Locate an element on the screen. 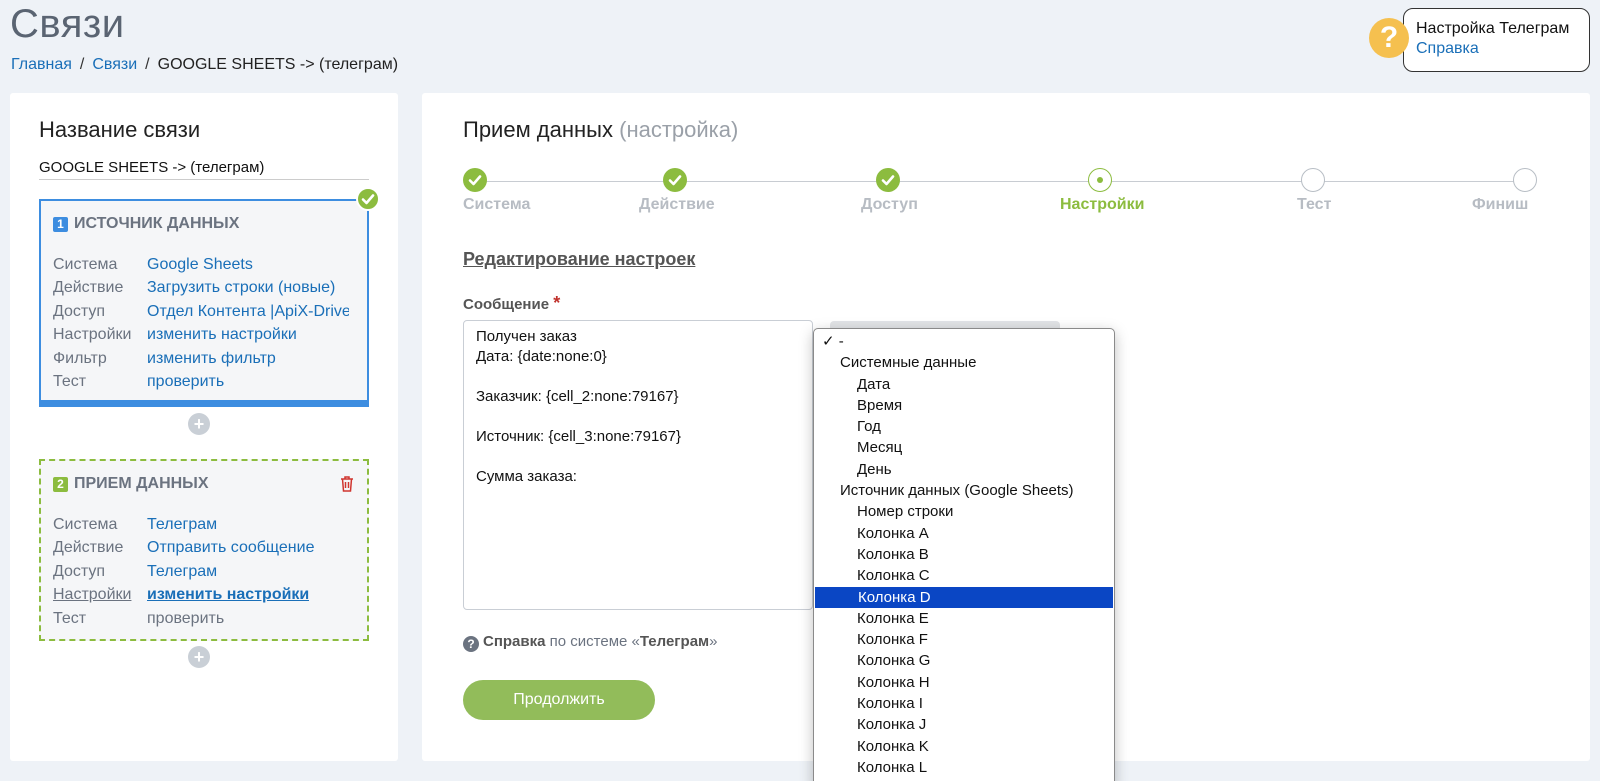  dropdown-option: Колонка D is located at coordinates (964, 597).